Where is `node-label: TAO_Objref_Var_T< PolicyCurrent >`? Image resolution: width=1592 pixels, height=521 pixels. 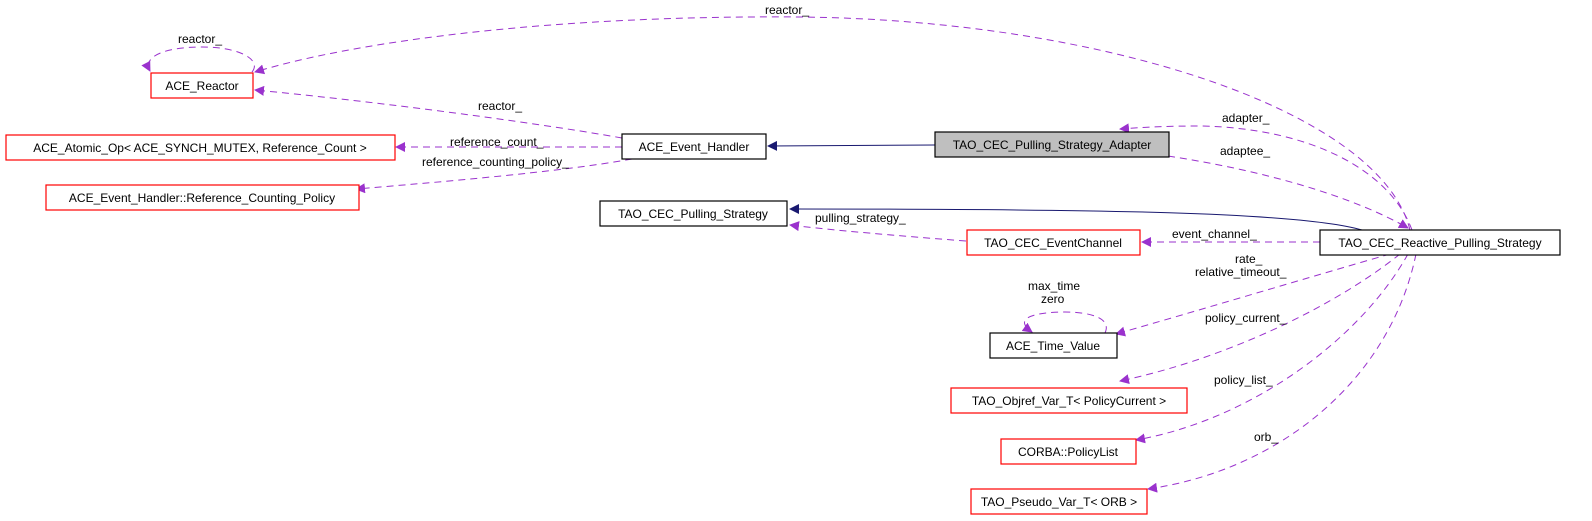
node-label: TAO_Objref_Var_T< PolicyCurrent > is located at coordinates (1069, 401).